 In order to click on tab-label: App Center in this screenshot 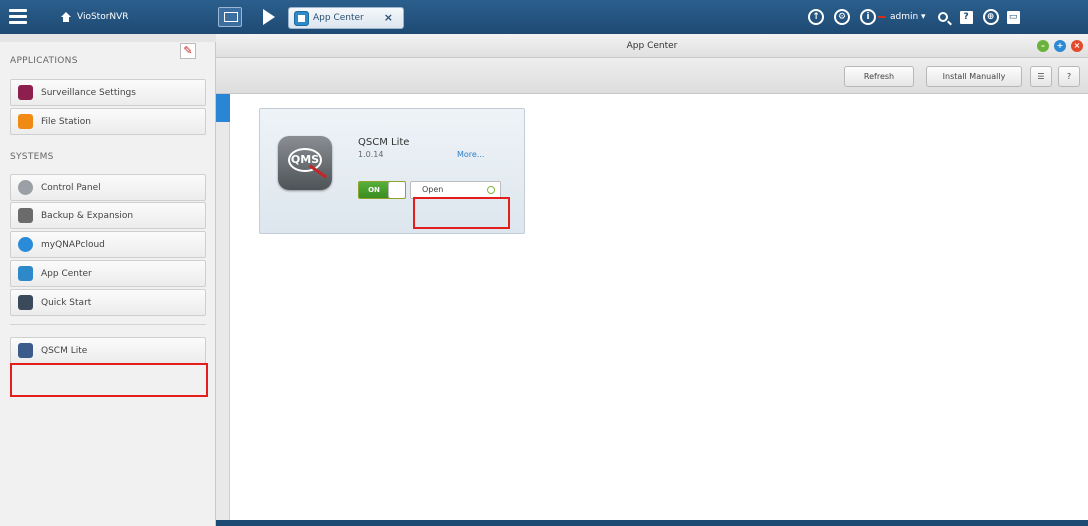, I will do `click(338, 18)`.